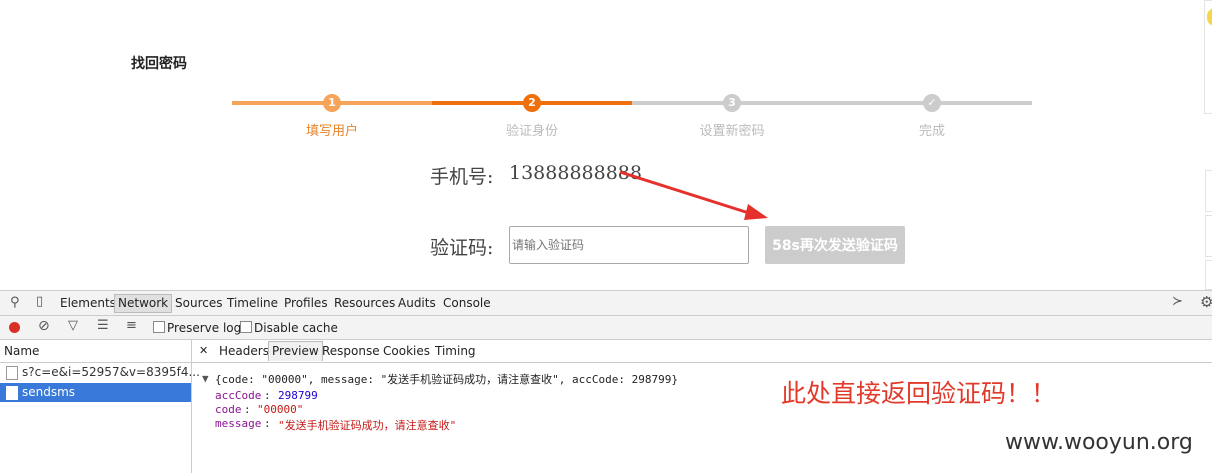 The image size is (1212, 473). What do you see at coordinates (205, 378) in the screenshot?
I see `expand-triangle-icon: ▼` at bounding box center [205, 378].